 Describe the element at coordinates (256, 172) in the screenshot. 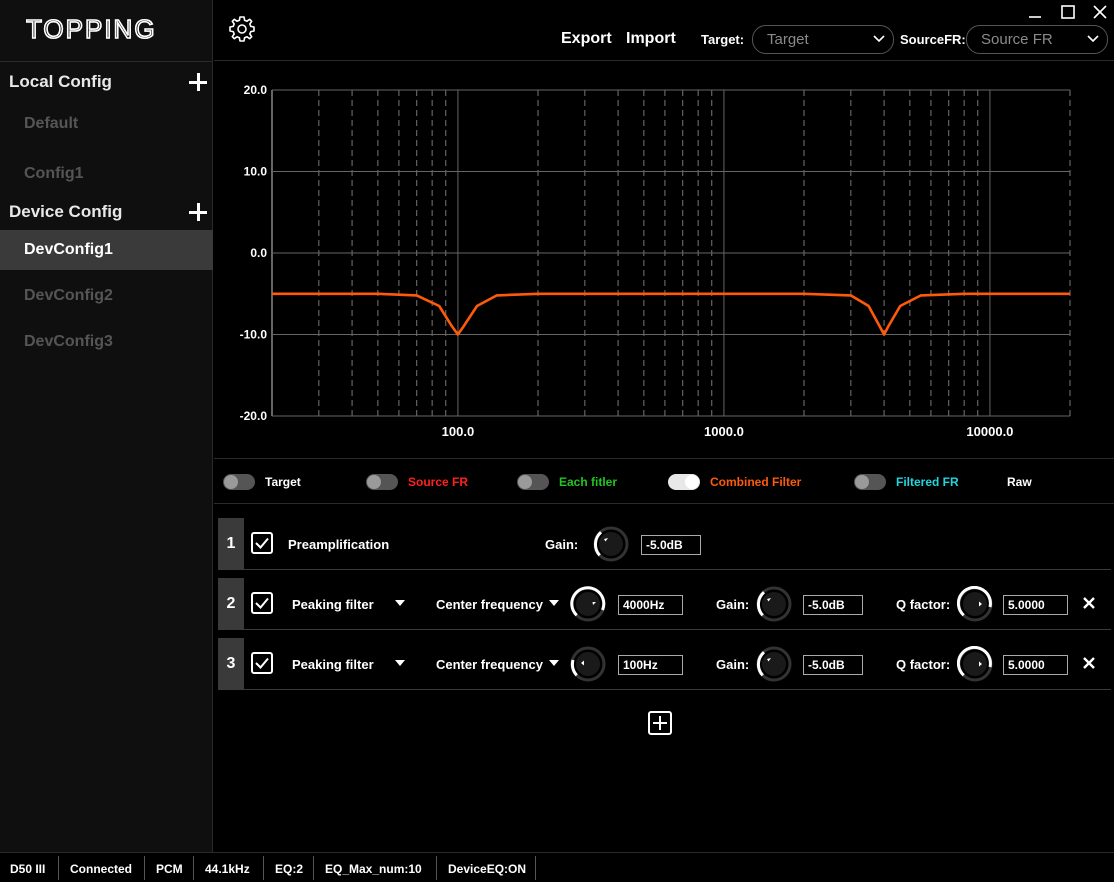

I see `y-tick-label: 10.0` at that location.